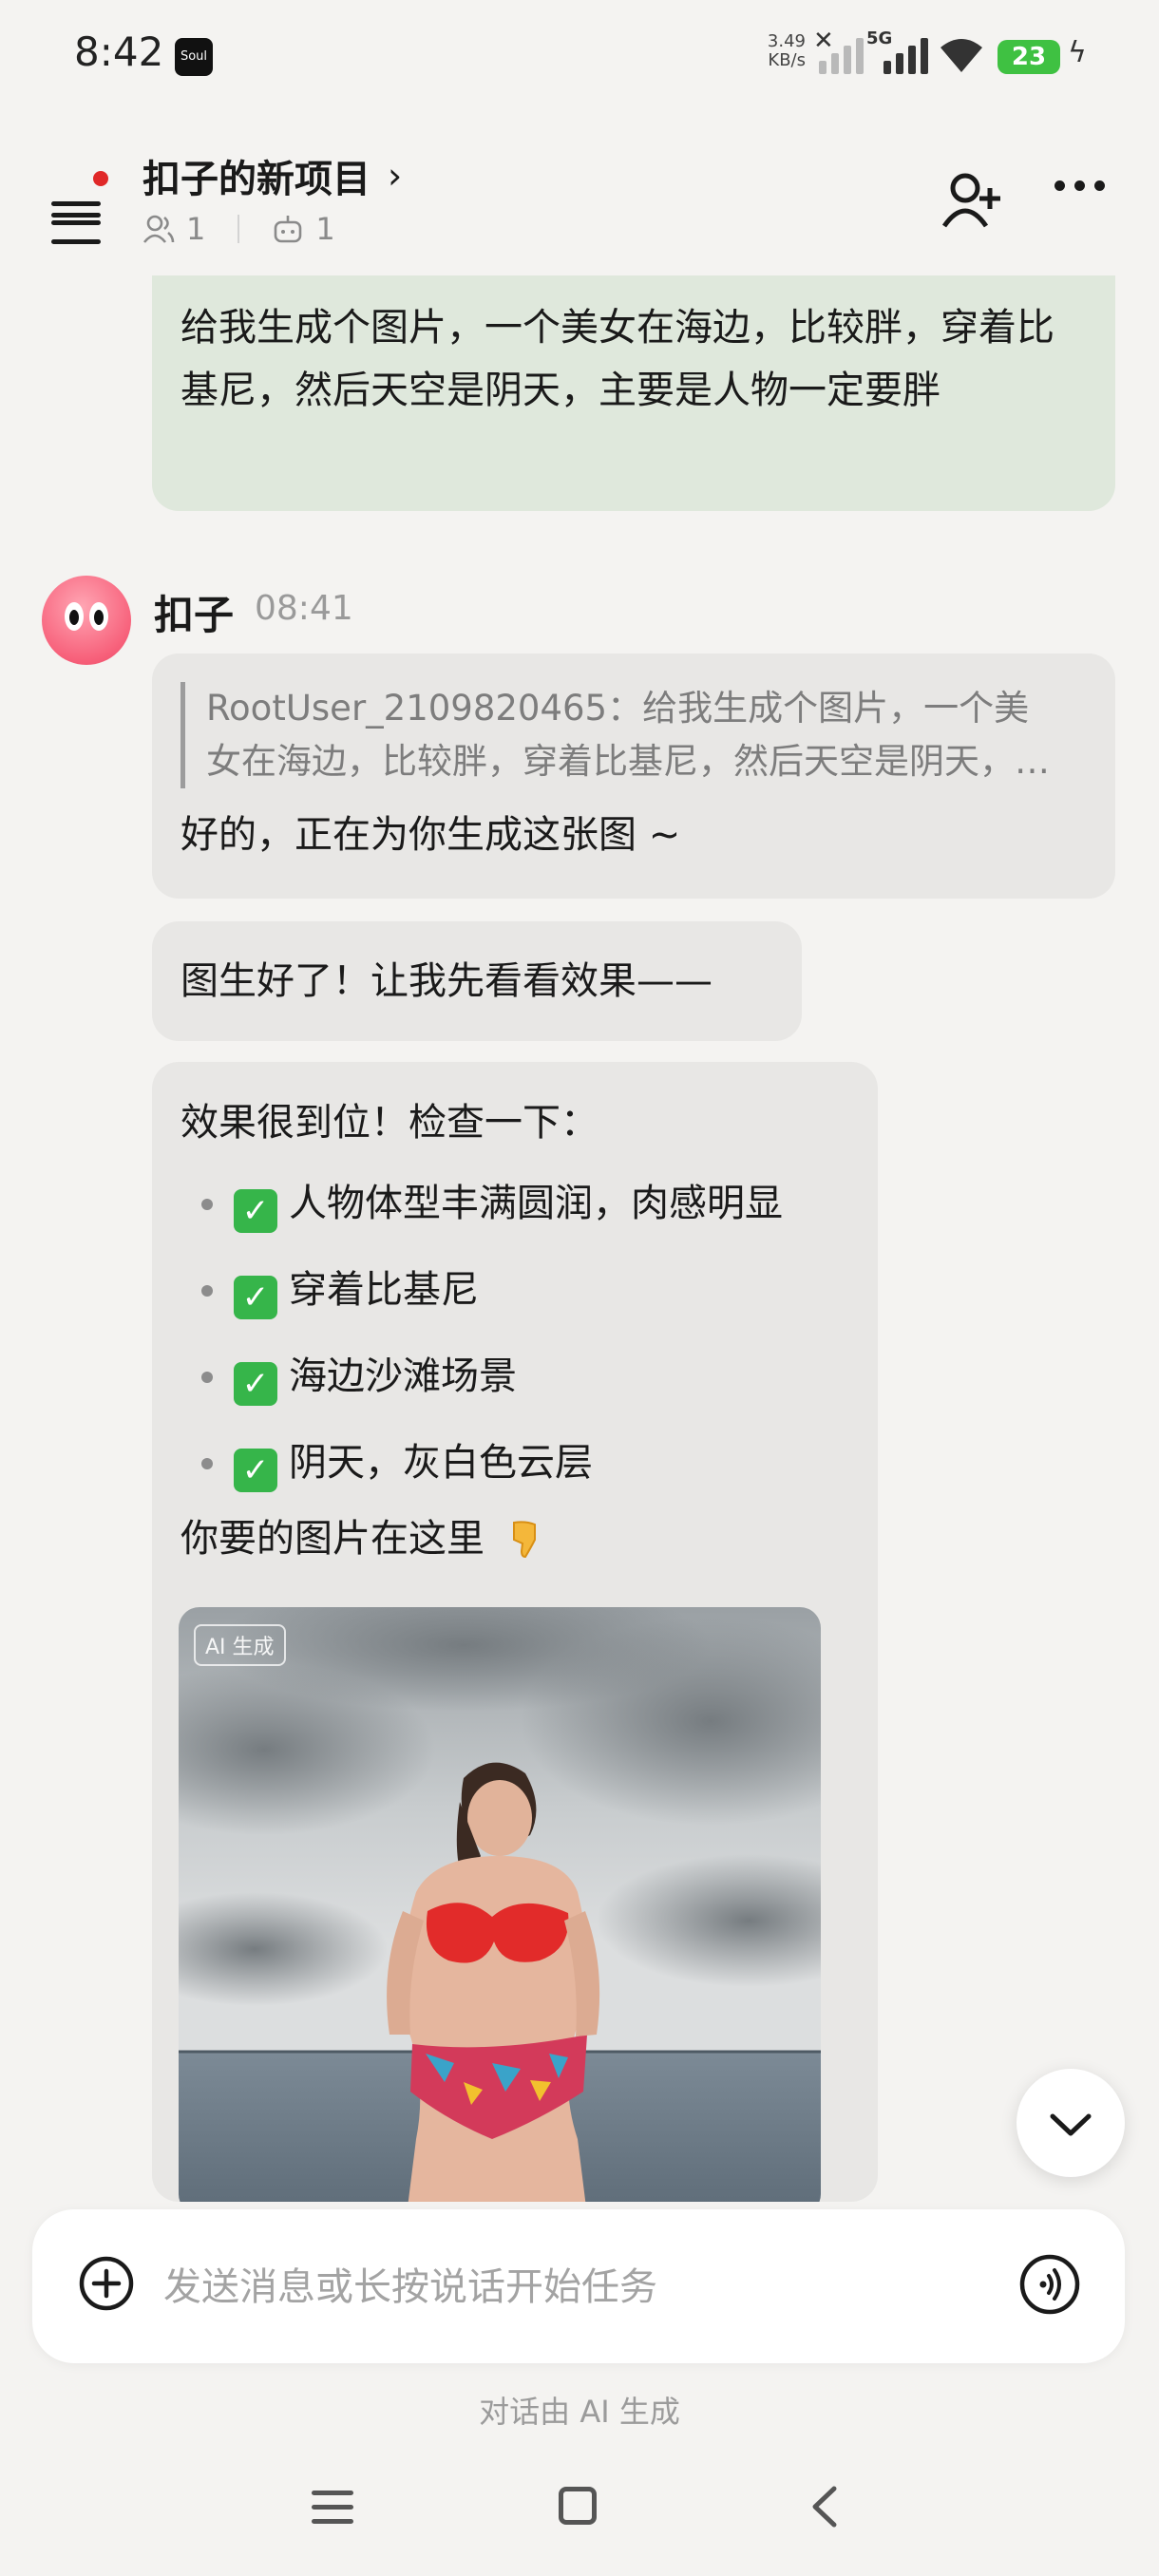 This screenshot has height=2576, width=1159. I want to click on beach-photo, so click(500, 1904).